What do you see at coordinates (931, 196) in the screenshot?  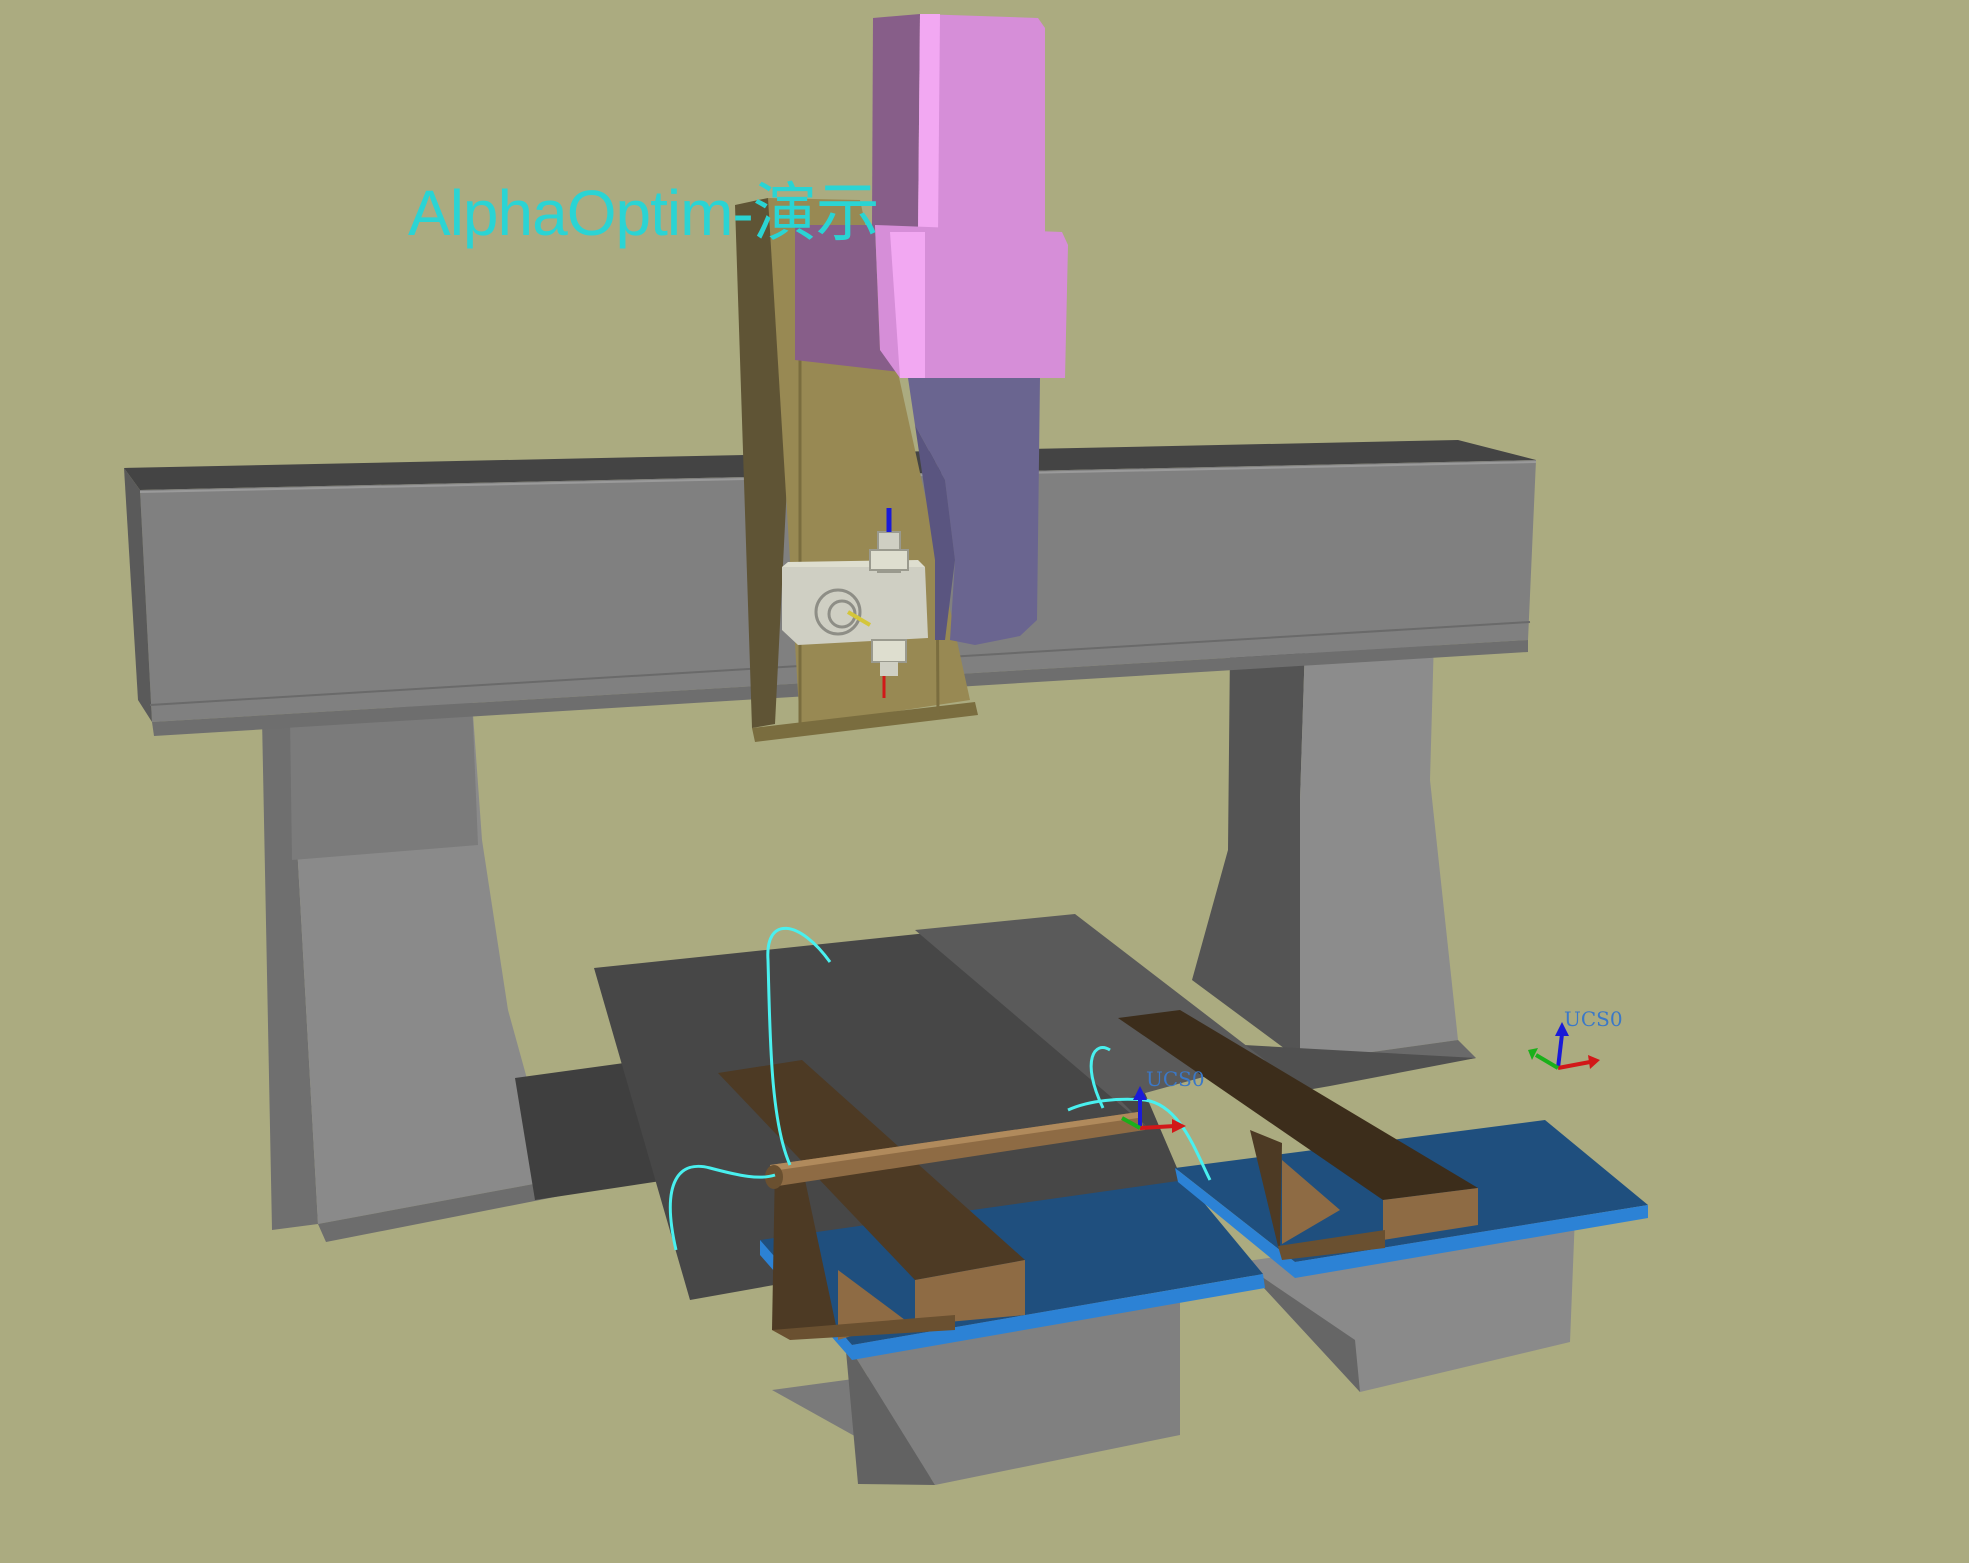 I see `spindle-head` at bounding box center [931, 196].